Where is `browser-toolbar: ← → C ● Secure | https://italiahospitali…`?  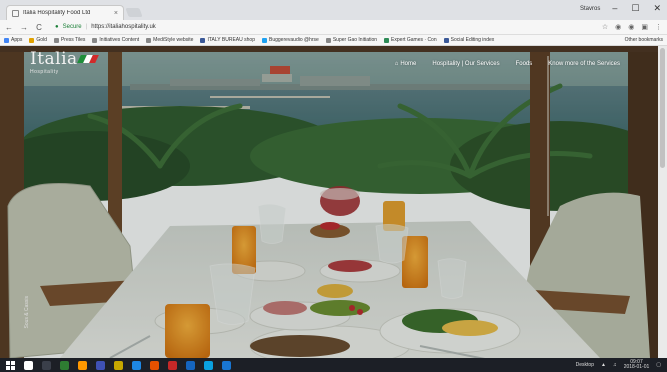 browser-toolbar: ← → C ● Secure | https://italiahospitali… is located at coordinates (333, 27).